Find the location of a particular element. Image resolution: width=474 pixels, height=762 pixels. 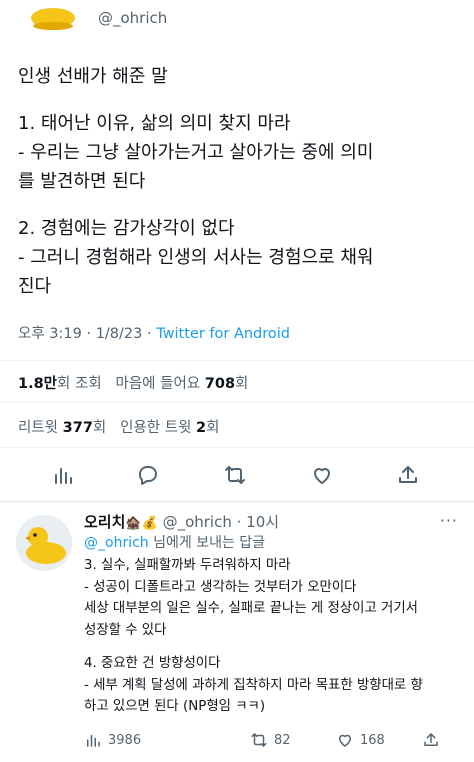

tweet-source: Twitter for Android is located at coordinates (223, 334).